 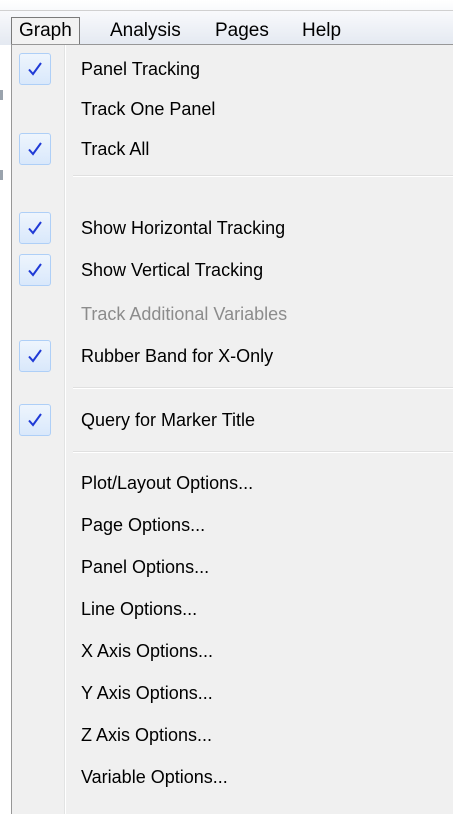 I want to click on menu-item-show-vertical-tracking: Show Vertical Tracking, so click(x=232, y=270).